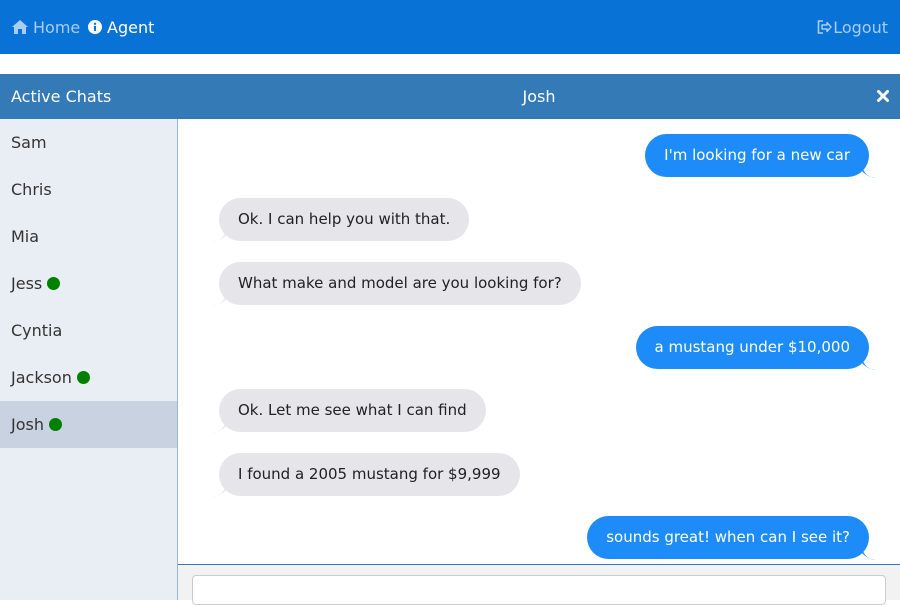 The image size is (900, 605). I want to click on contact-name: Cyntia, so click(37, 330).